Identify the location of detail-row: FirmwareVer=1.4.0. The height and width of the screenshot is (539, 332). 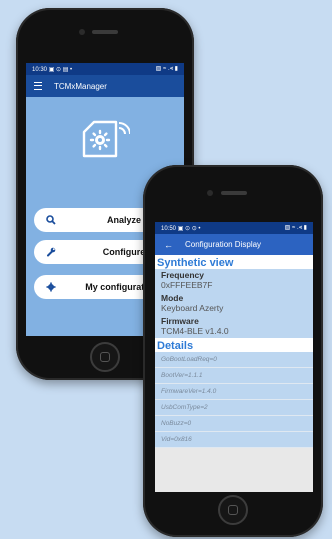
(234, 392).